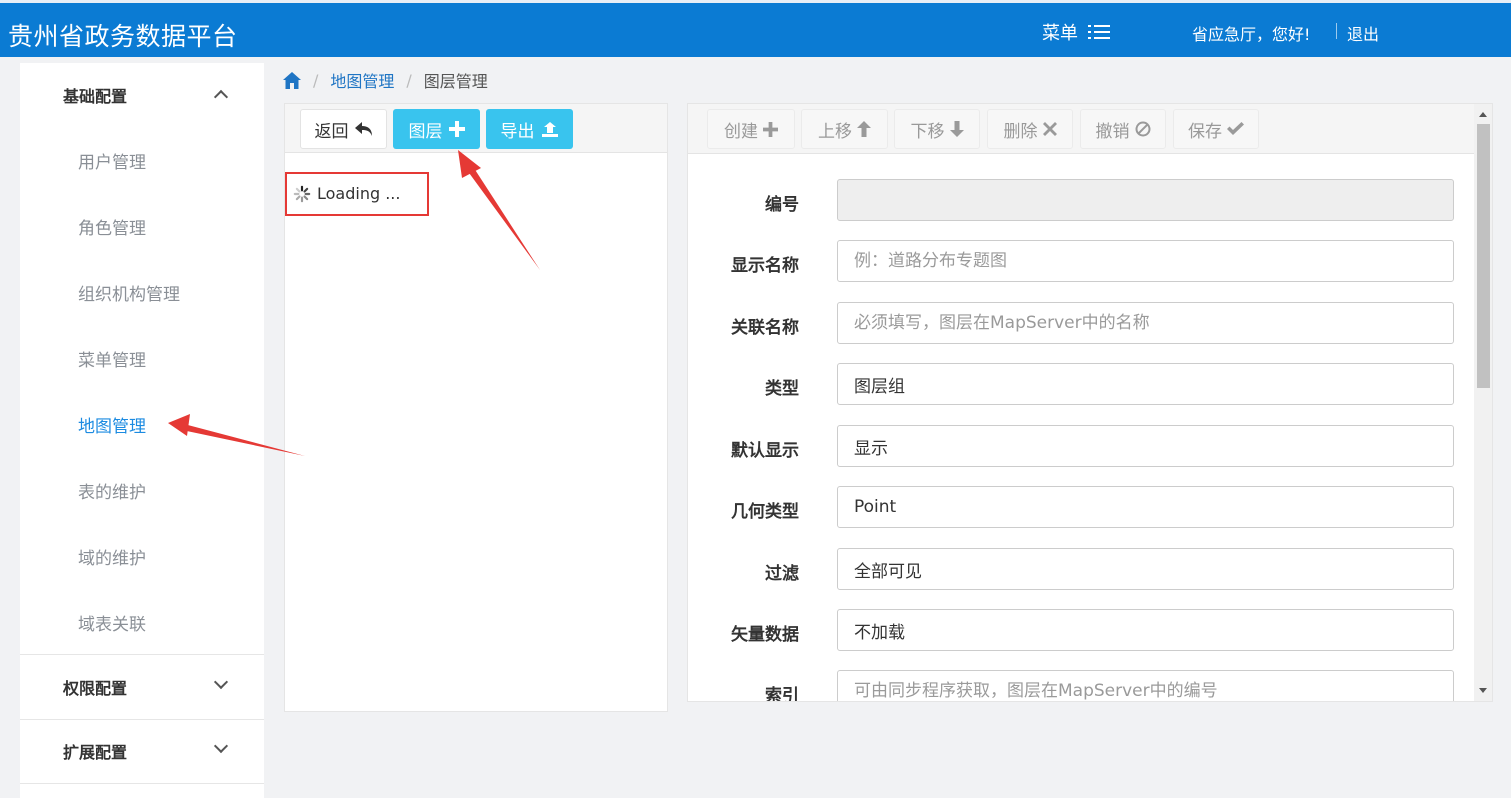 The image size is (1511, 798). I want to click on save-label: 保存, so click(1205, 131).